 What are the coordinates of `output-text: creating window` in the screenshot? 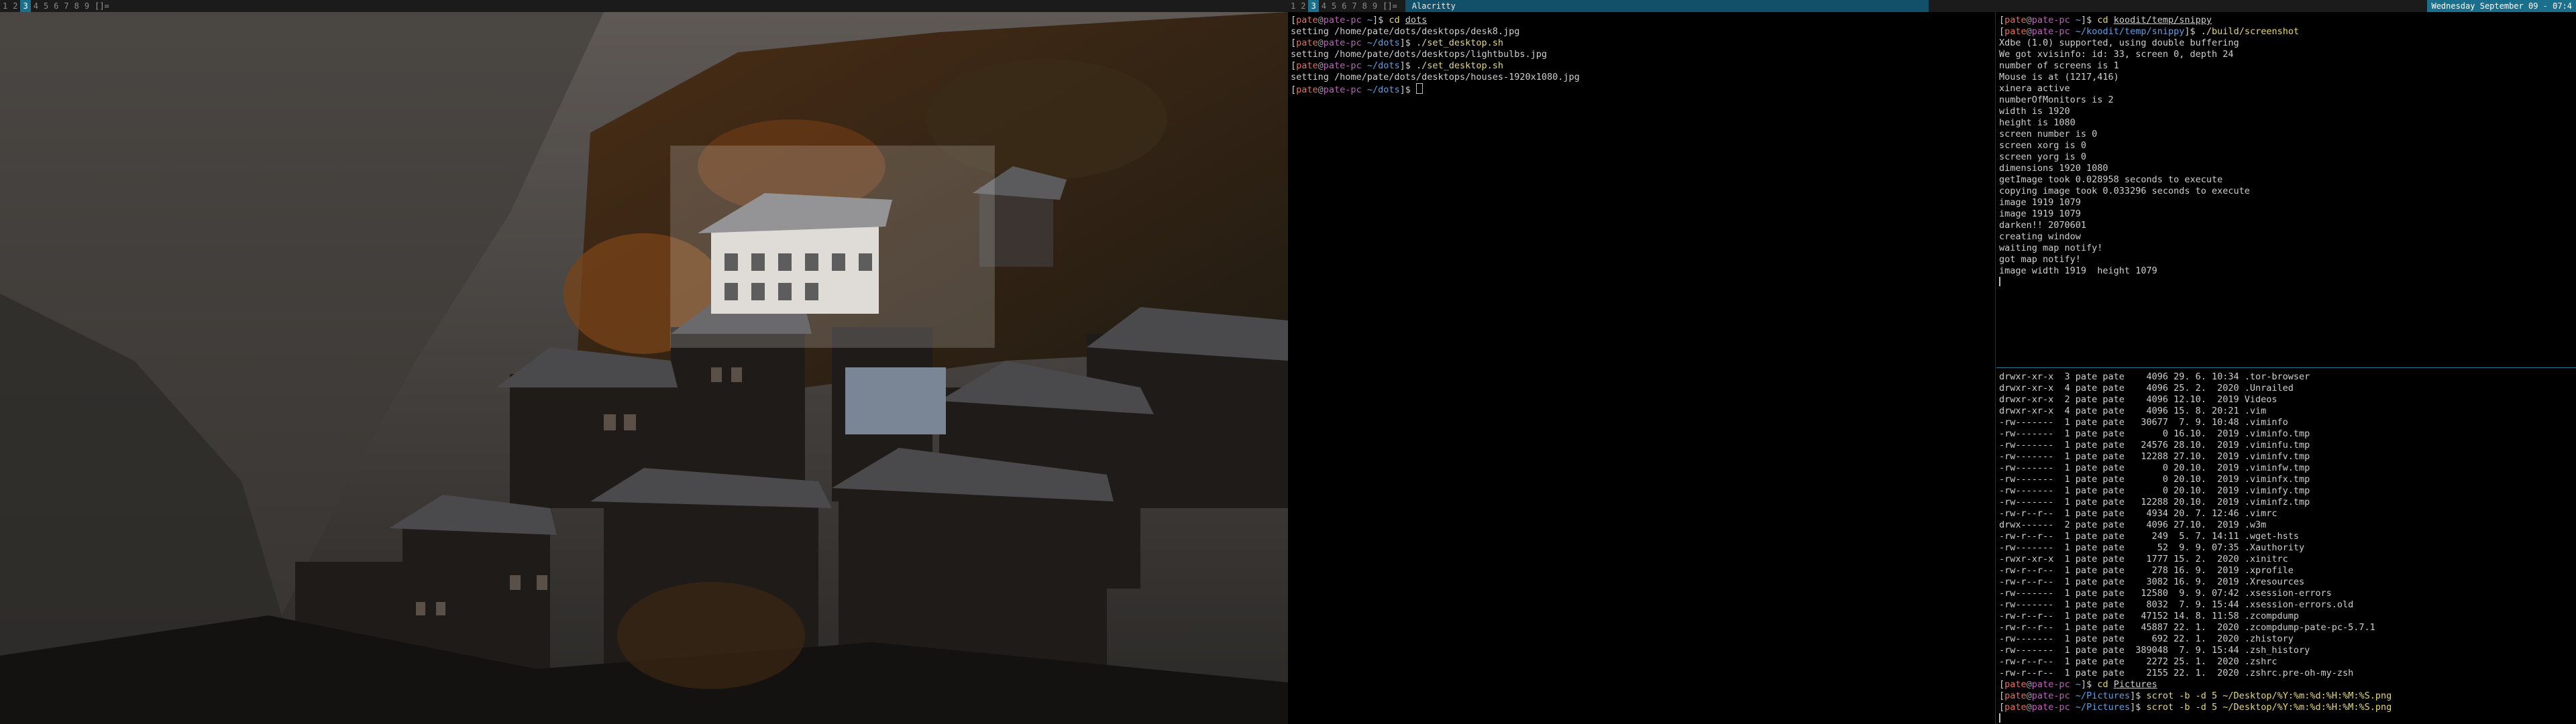 It's located at (2040, 236).